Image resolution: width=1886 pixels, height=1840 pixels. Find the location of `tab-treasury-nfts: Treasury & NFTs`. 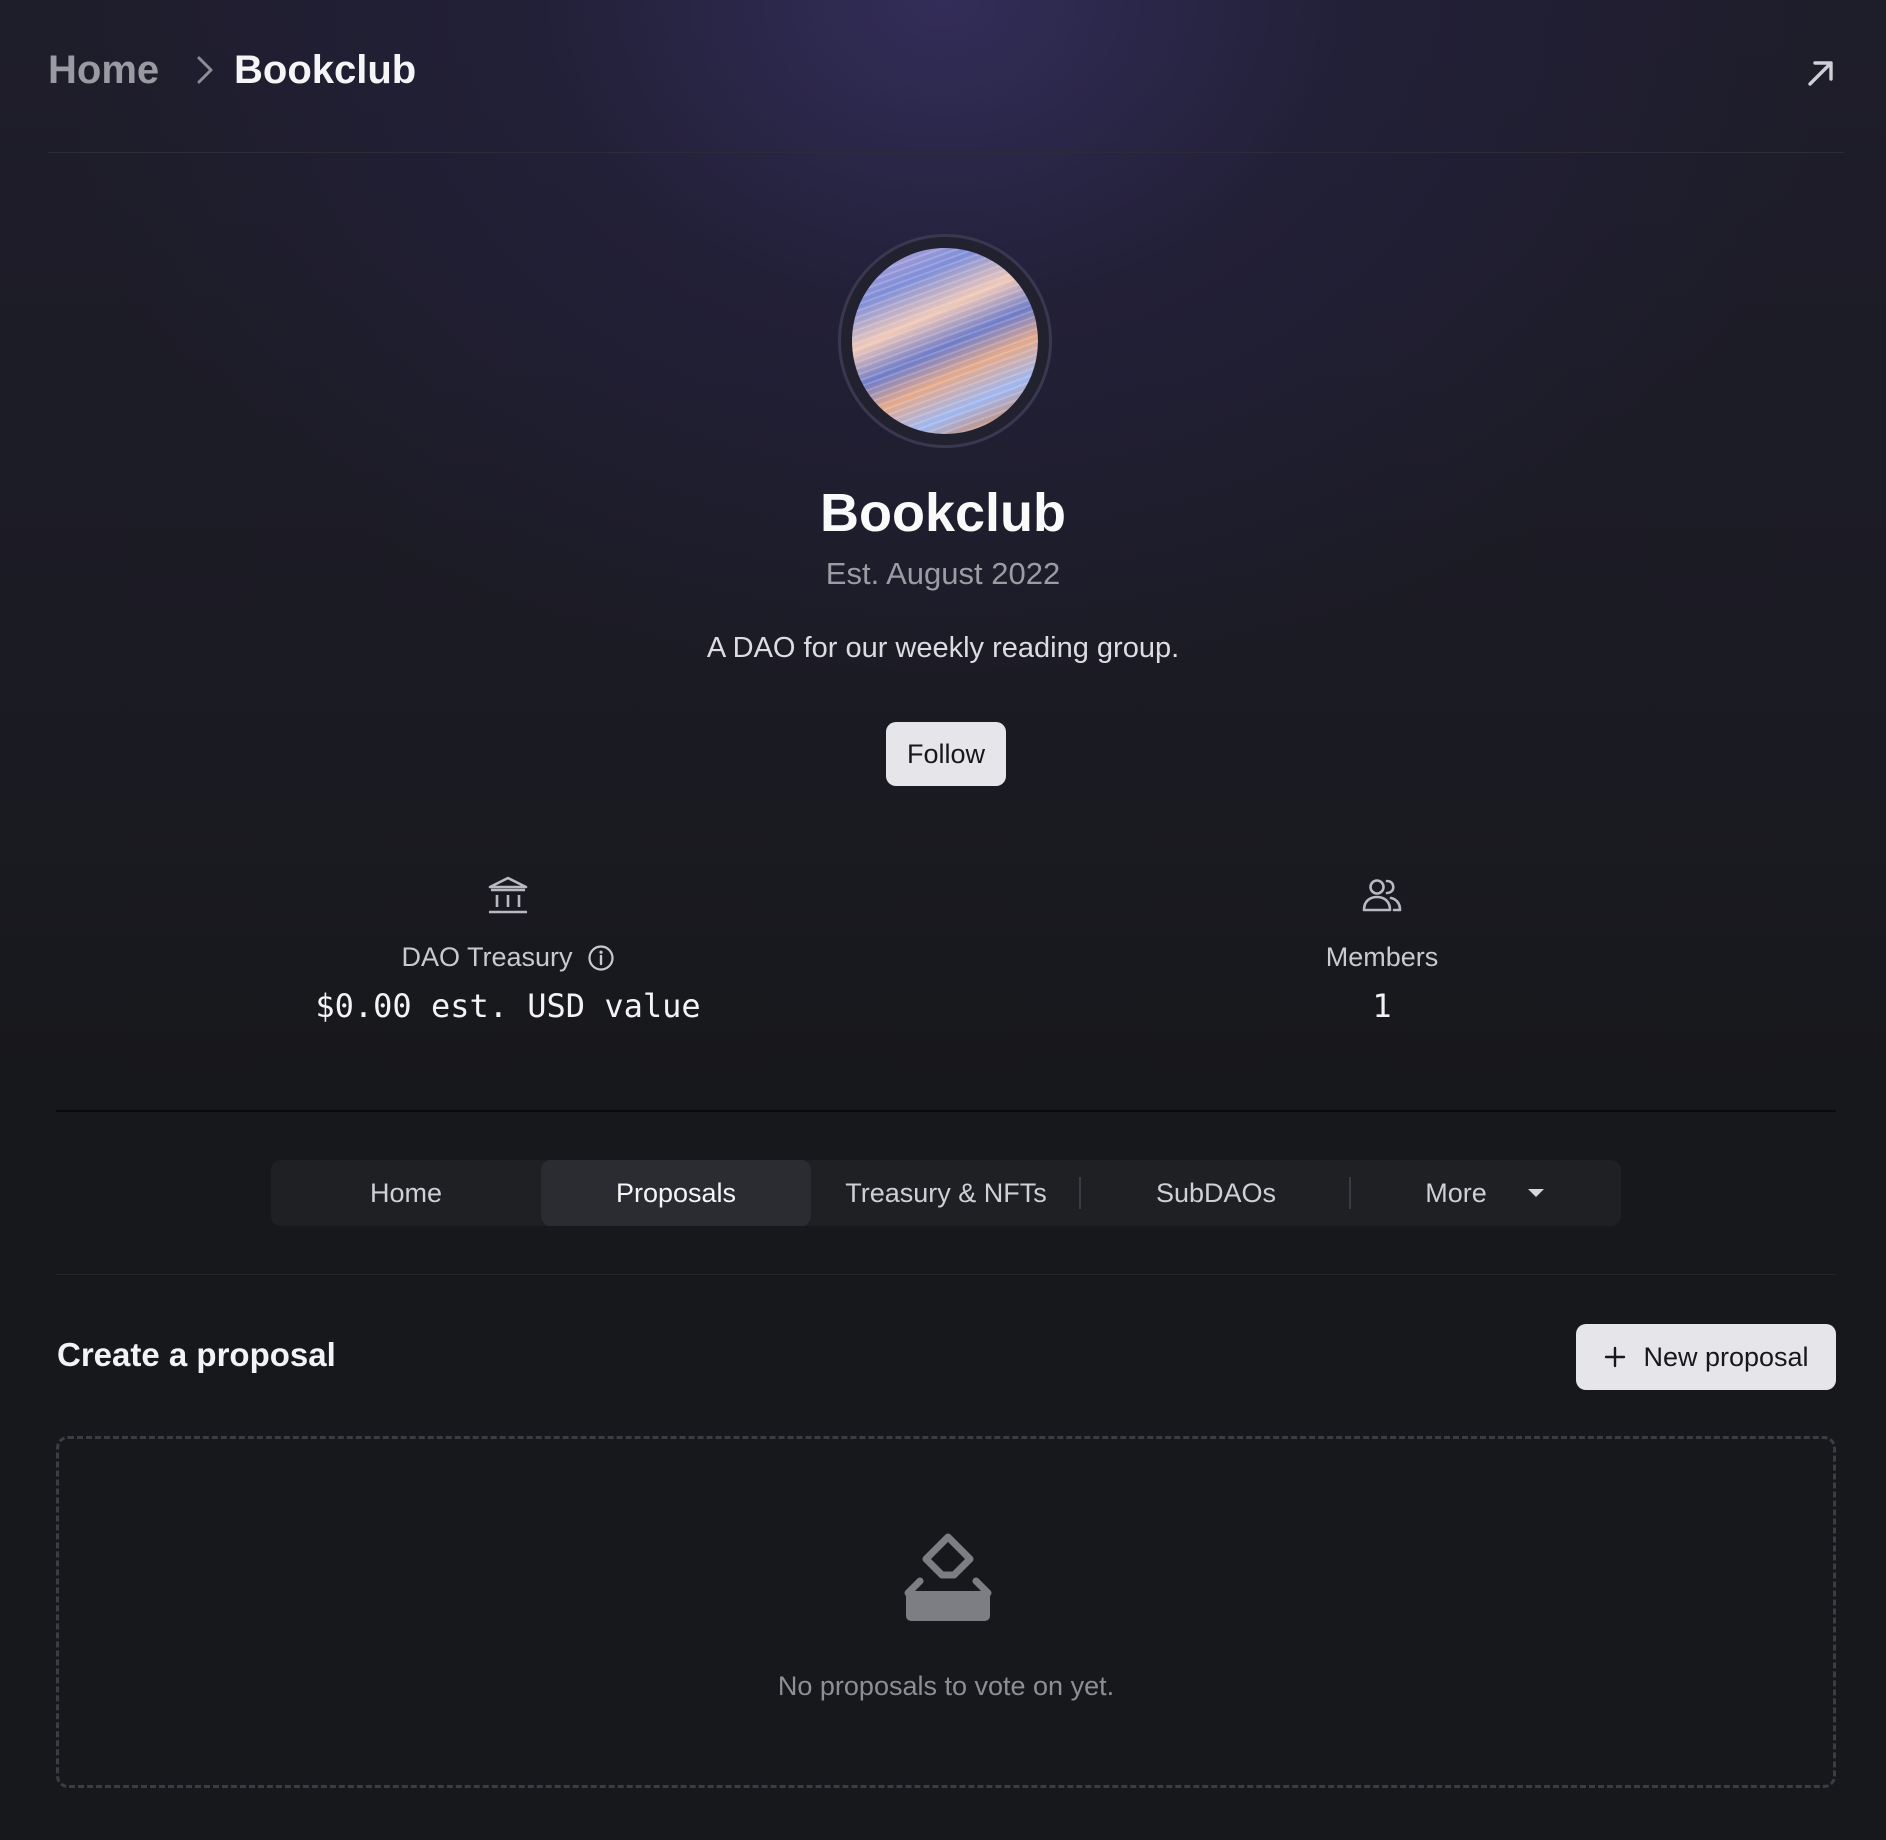

tab-treasury-nfts: Treasury & NFTs is located at coordinates (946, 1193).